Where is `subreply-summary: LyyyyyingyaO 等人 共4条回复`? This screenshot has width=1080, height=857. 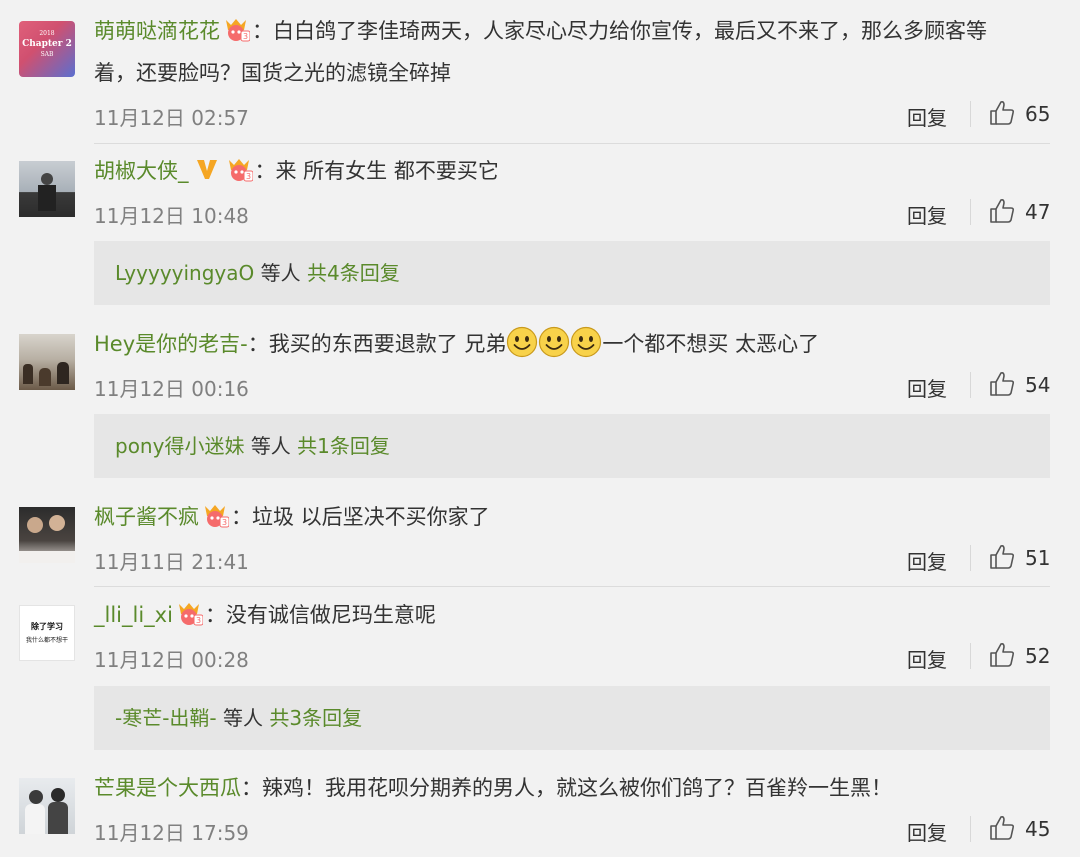
subreply-summary: LyyyyyingyaO 等人 共4条回复 is located at coordinates (572, 273).